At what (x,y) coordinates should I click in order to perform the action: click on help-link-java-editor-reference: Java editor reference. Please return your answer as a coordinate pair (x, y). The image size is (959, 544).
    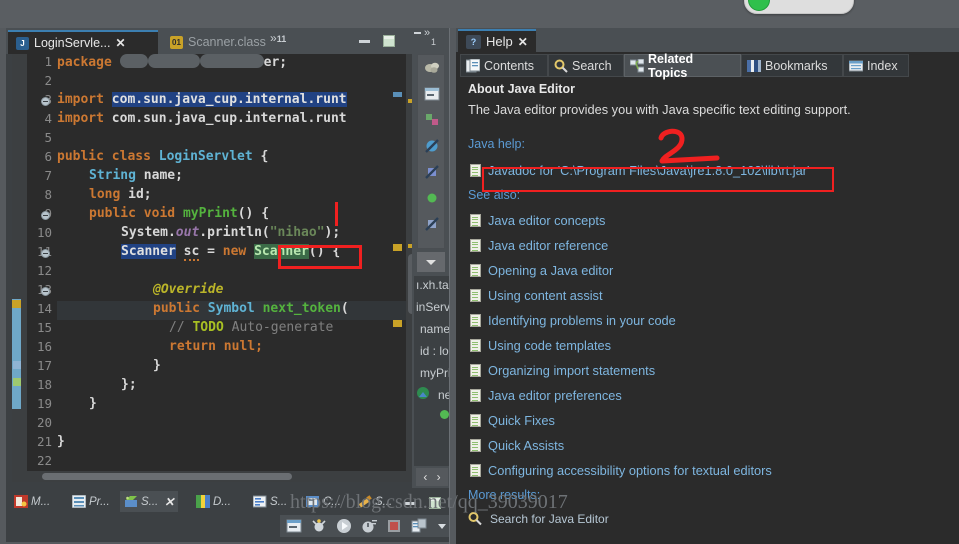
    Looking at the image, I should click on (539, 245).